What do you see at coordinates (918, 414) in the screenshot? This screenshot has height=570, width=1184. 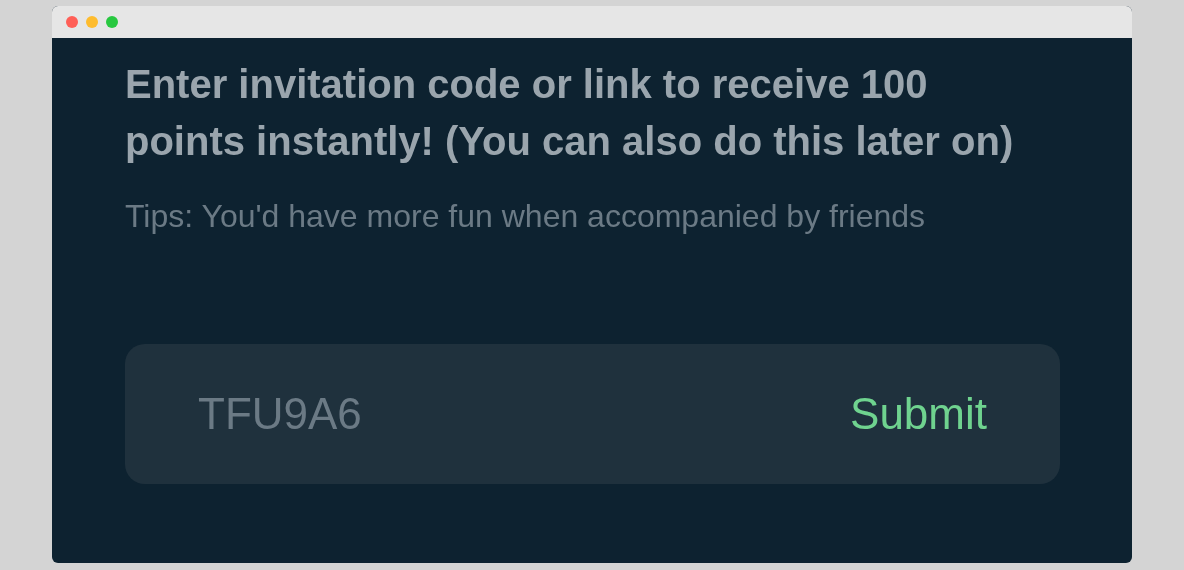 I see `submit-button: Submit` at bounding box center [918, 414].